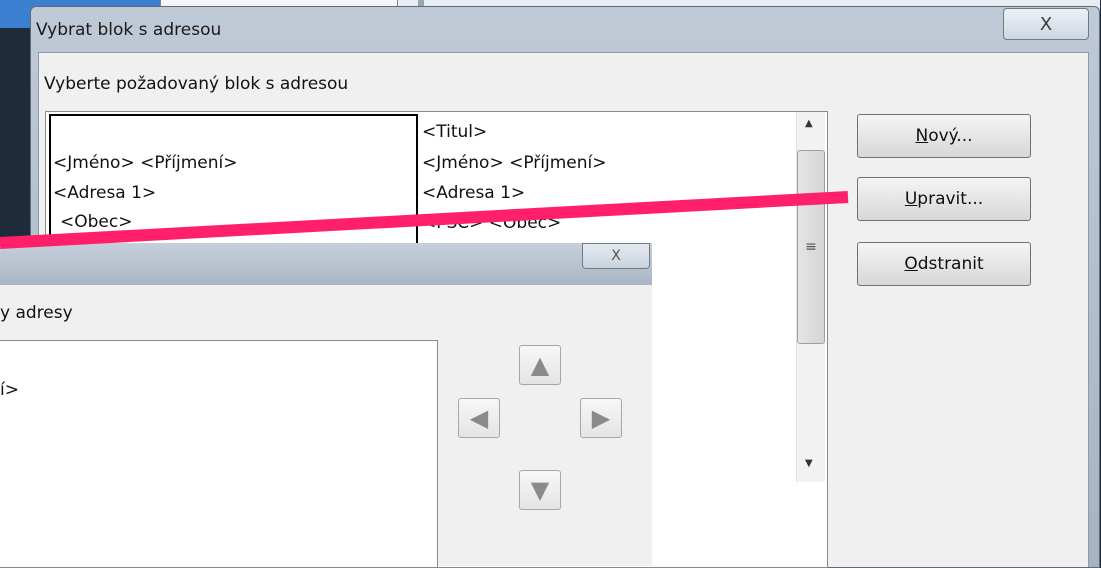 The image size is (1101, 568). What do you see at coordinates (326, 264) in the screenshot?
I see `edit-dialog-titlebar` at bounding box center [326, 264].